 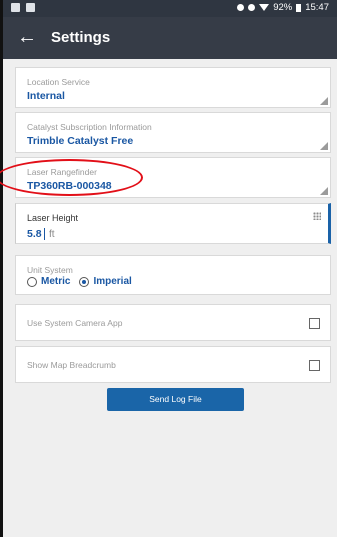 What do you see at coordinates (44, 234) in the screenshot?
I see `text-caret` at bounding box center [44, 234].